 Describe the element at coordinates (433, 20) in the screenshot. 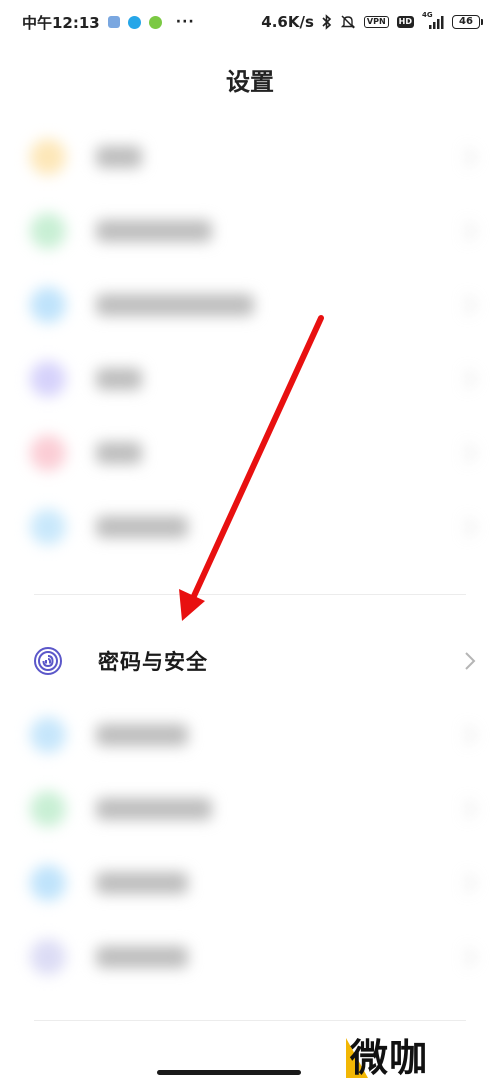

I see `signal-icon: 4G` at that location.